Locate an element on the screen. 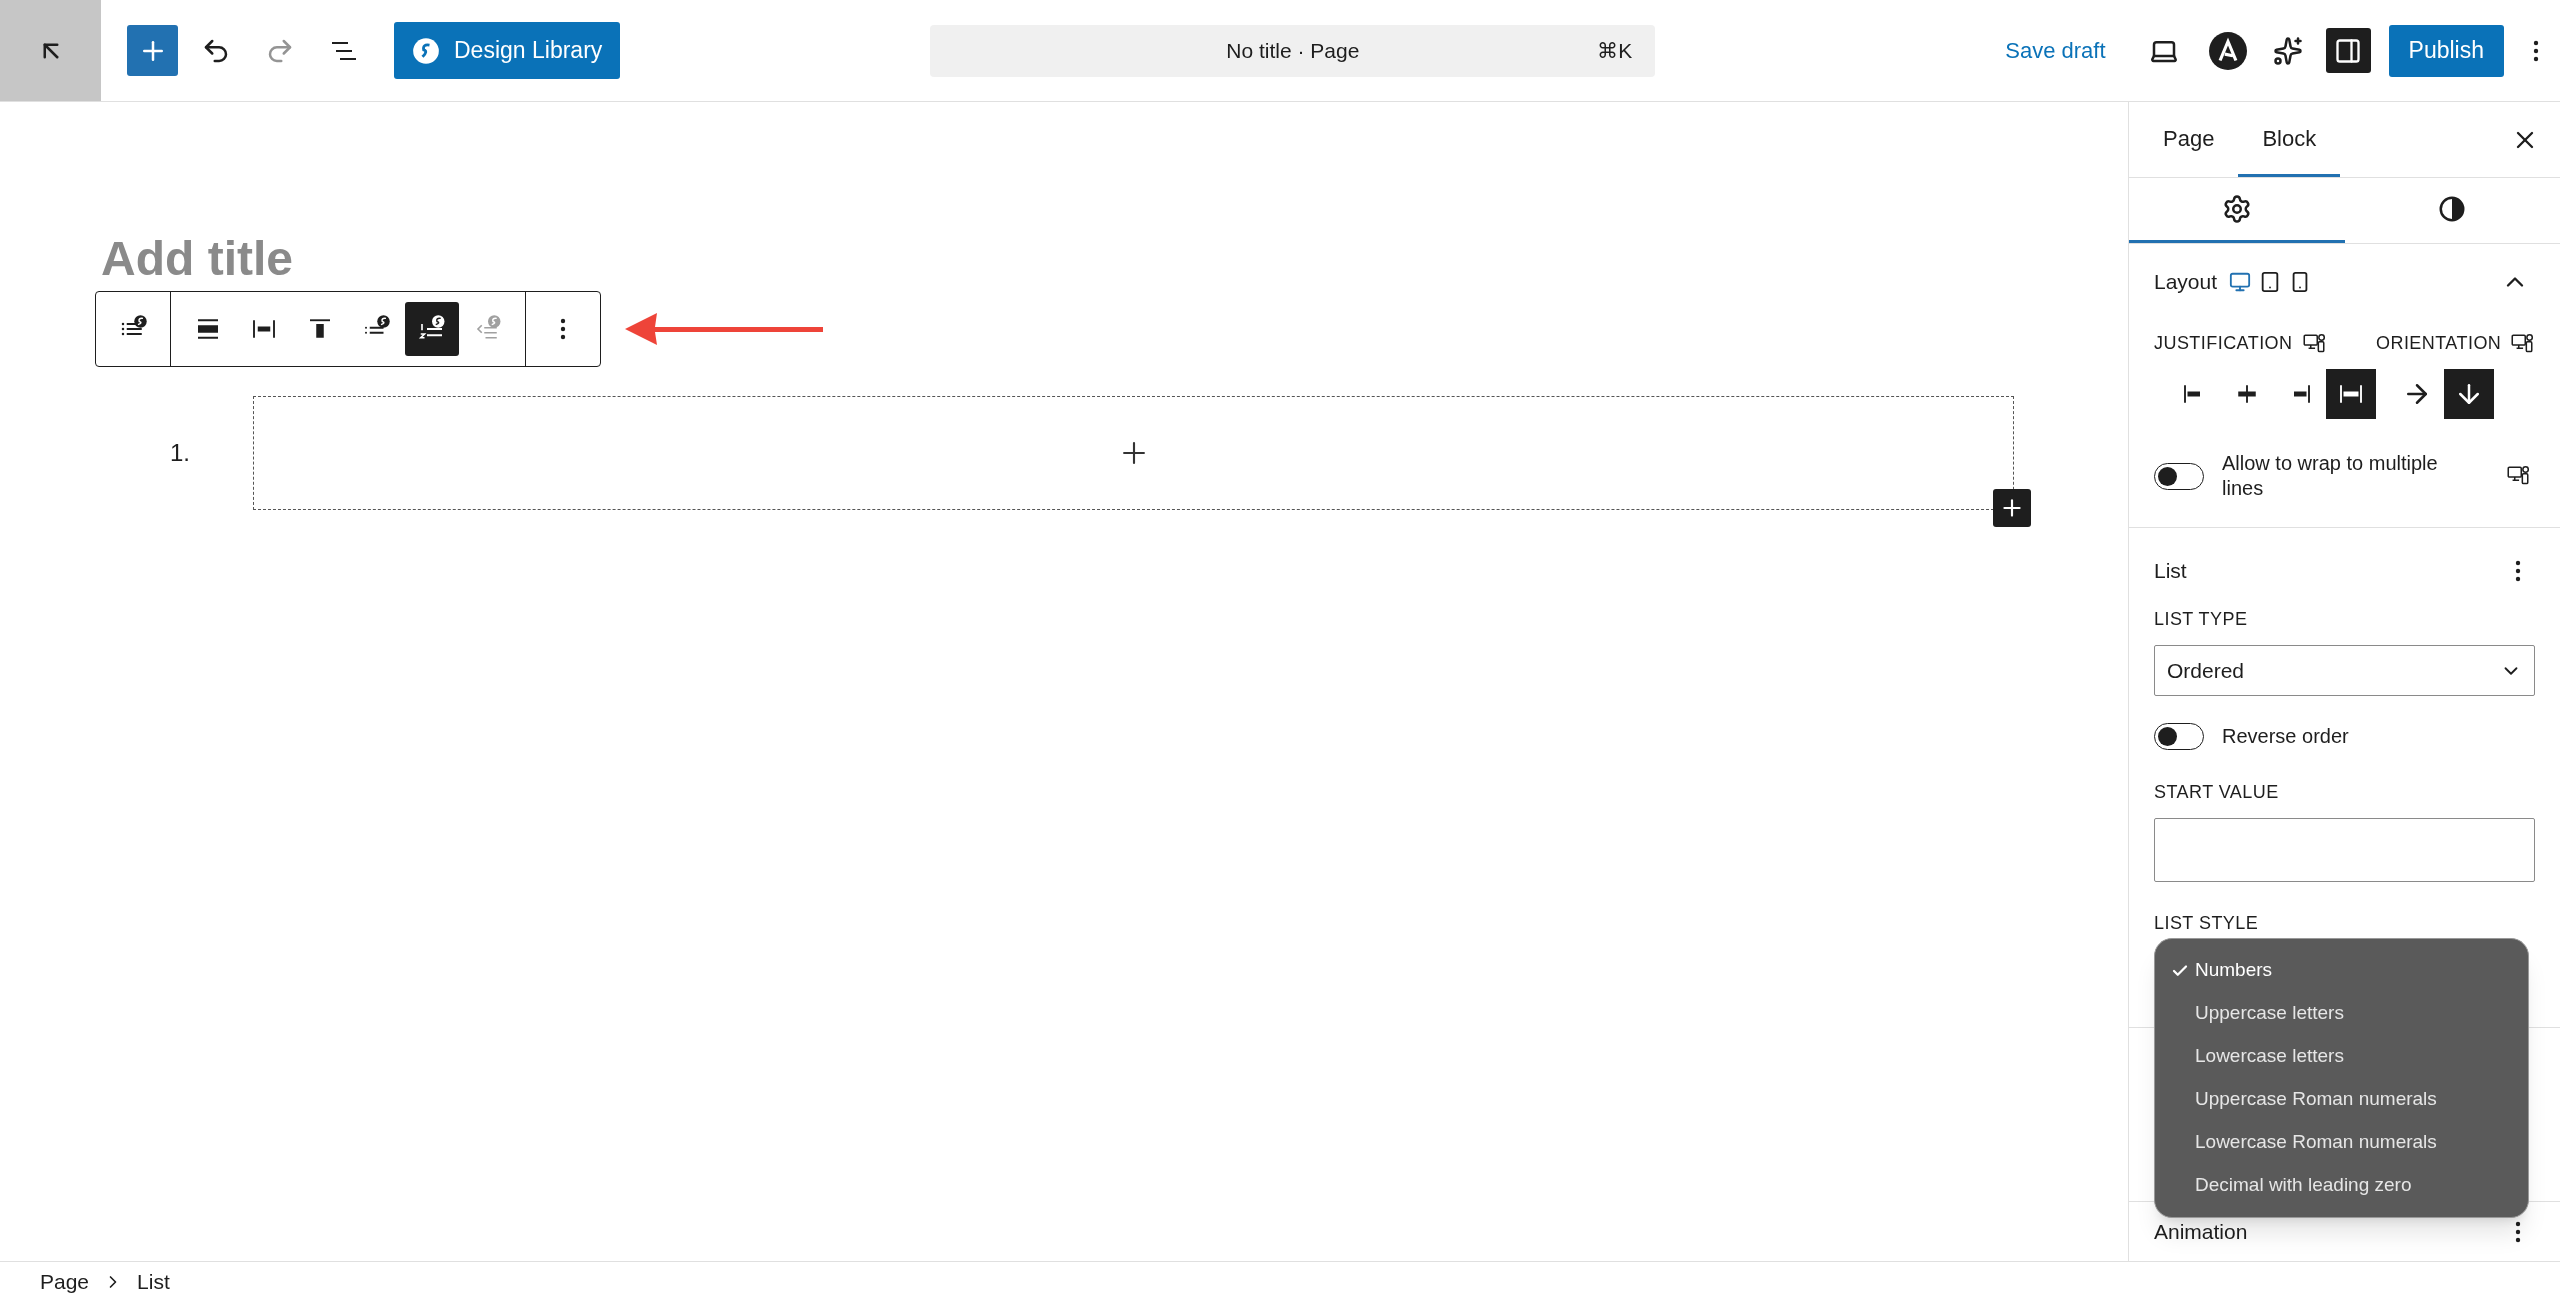 This screenshot has height=1302, width=2560. save-draft-link: Save draft is located at coordinates (2055, 50).